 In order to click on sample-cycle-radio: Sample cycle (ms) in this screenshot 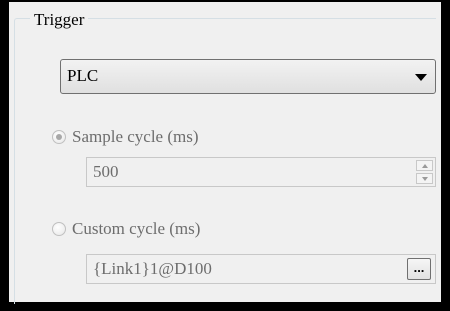, I will do `click(125, 137)`.